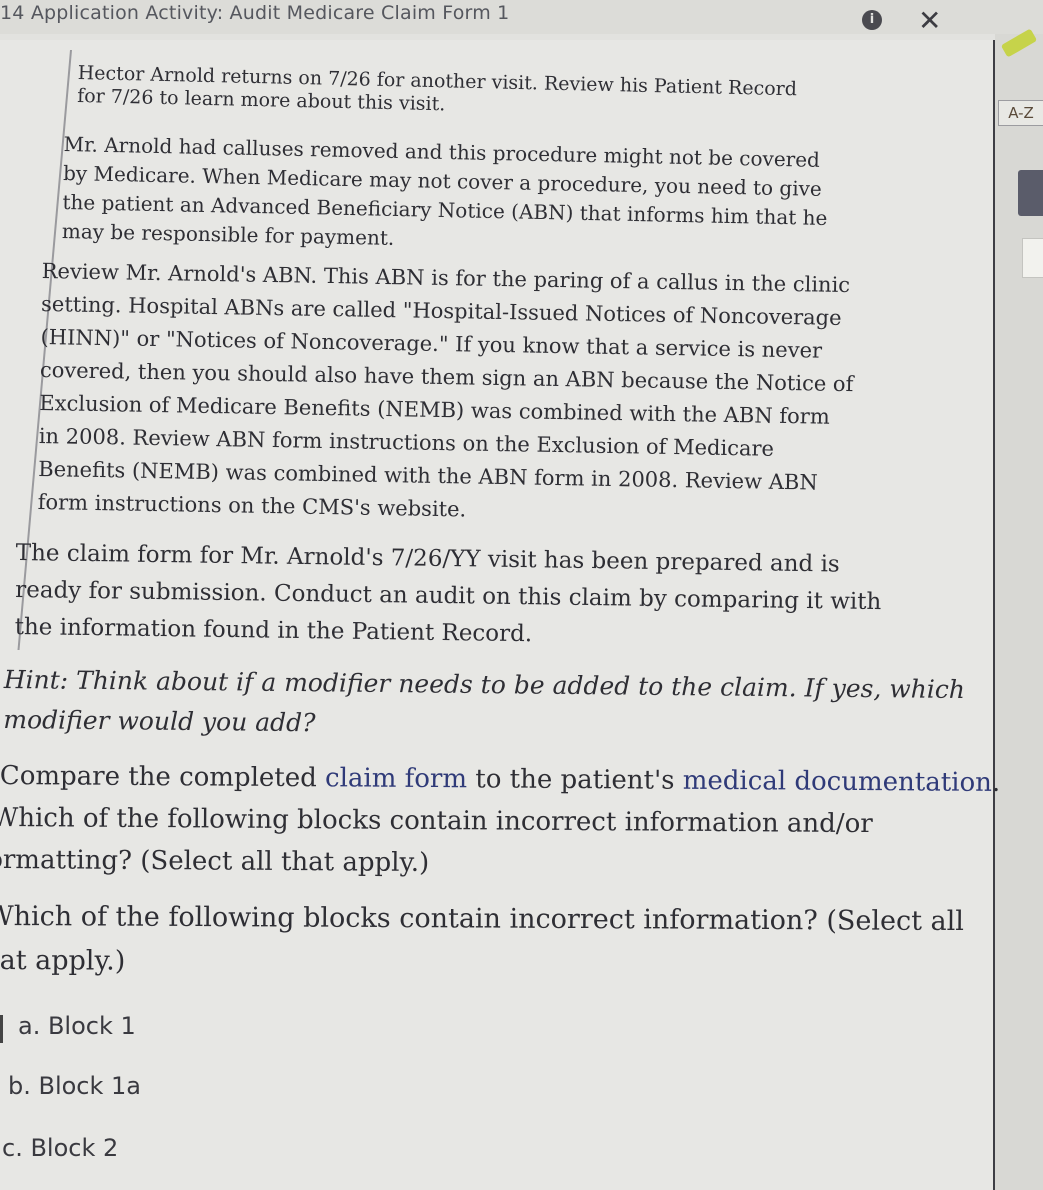  I want to click on text-line: ormatting? (Select all that apply.), so click(215, 861).